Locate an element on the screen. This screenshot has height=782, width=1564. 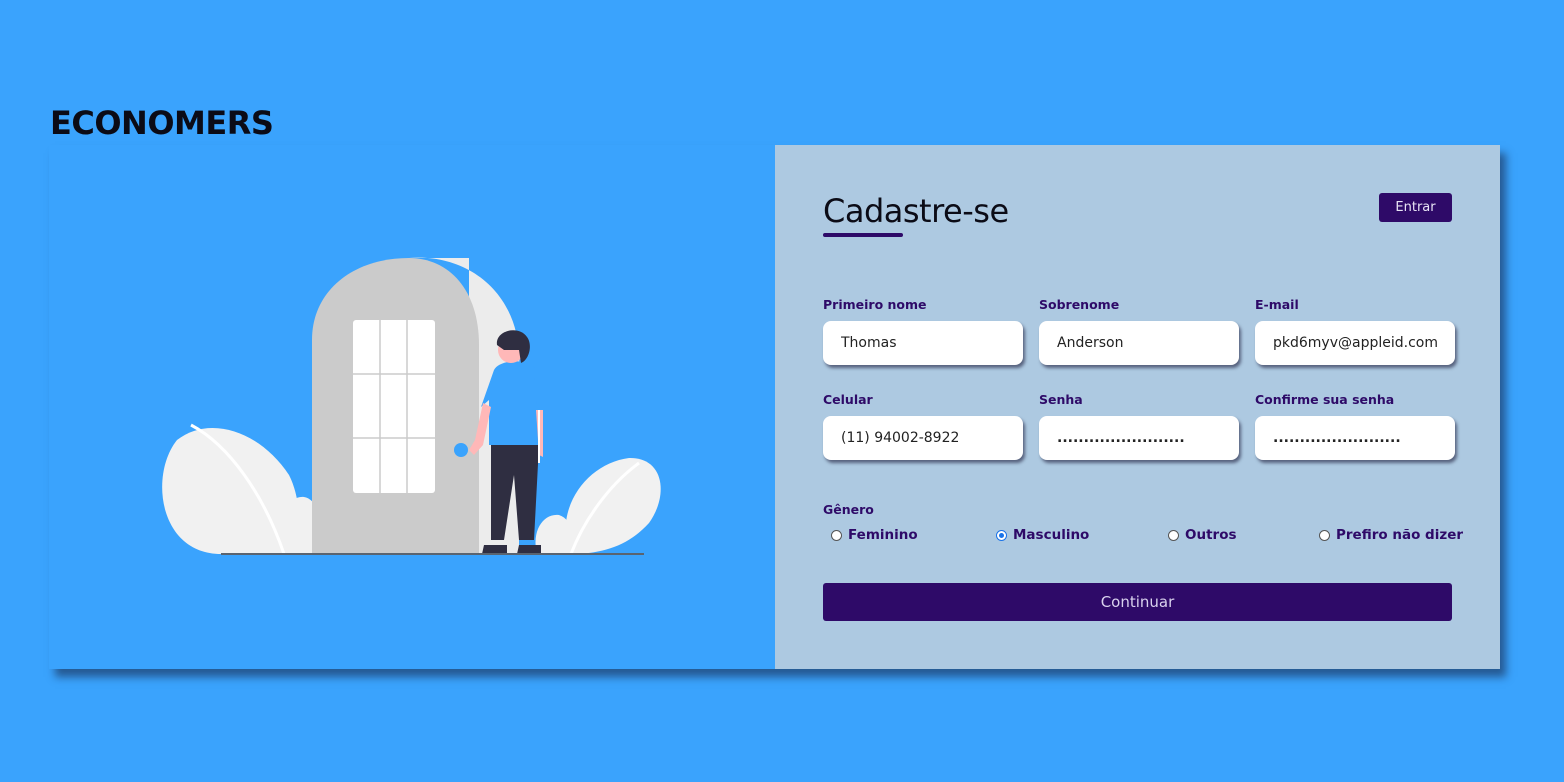
phone-label: Celular is located at coordinates (848, 399).